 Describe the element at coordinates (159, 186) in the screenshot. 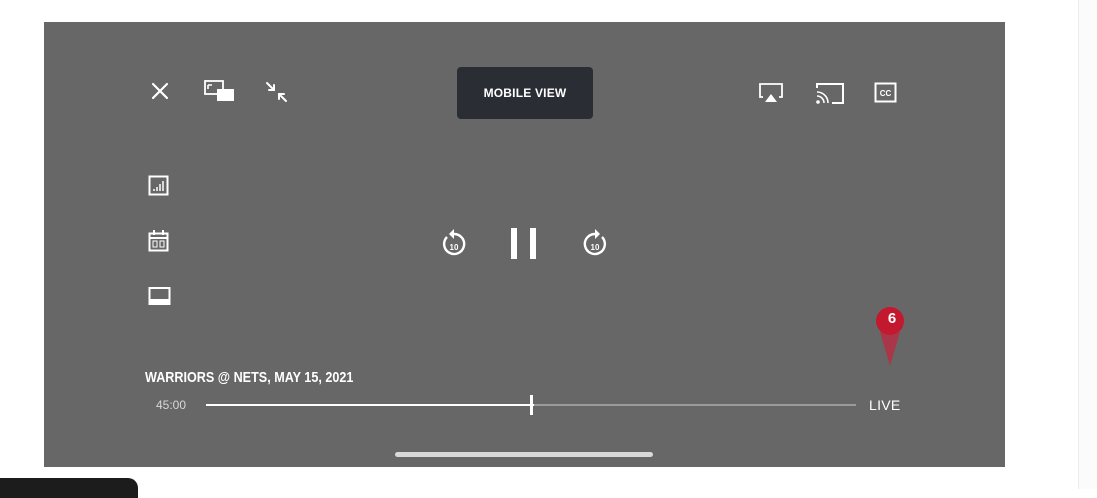

I see `stats-icon` at that location.